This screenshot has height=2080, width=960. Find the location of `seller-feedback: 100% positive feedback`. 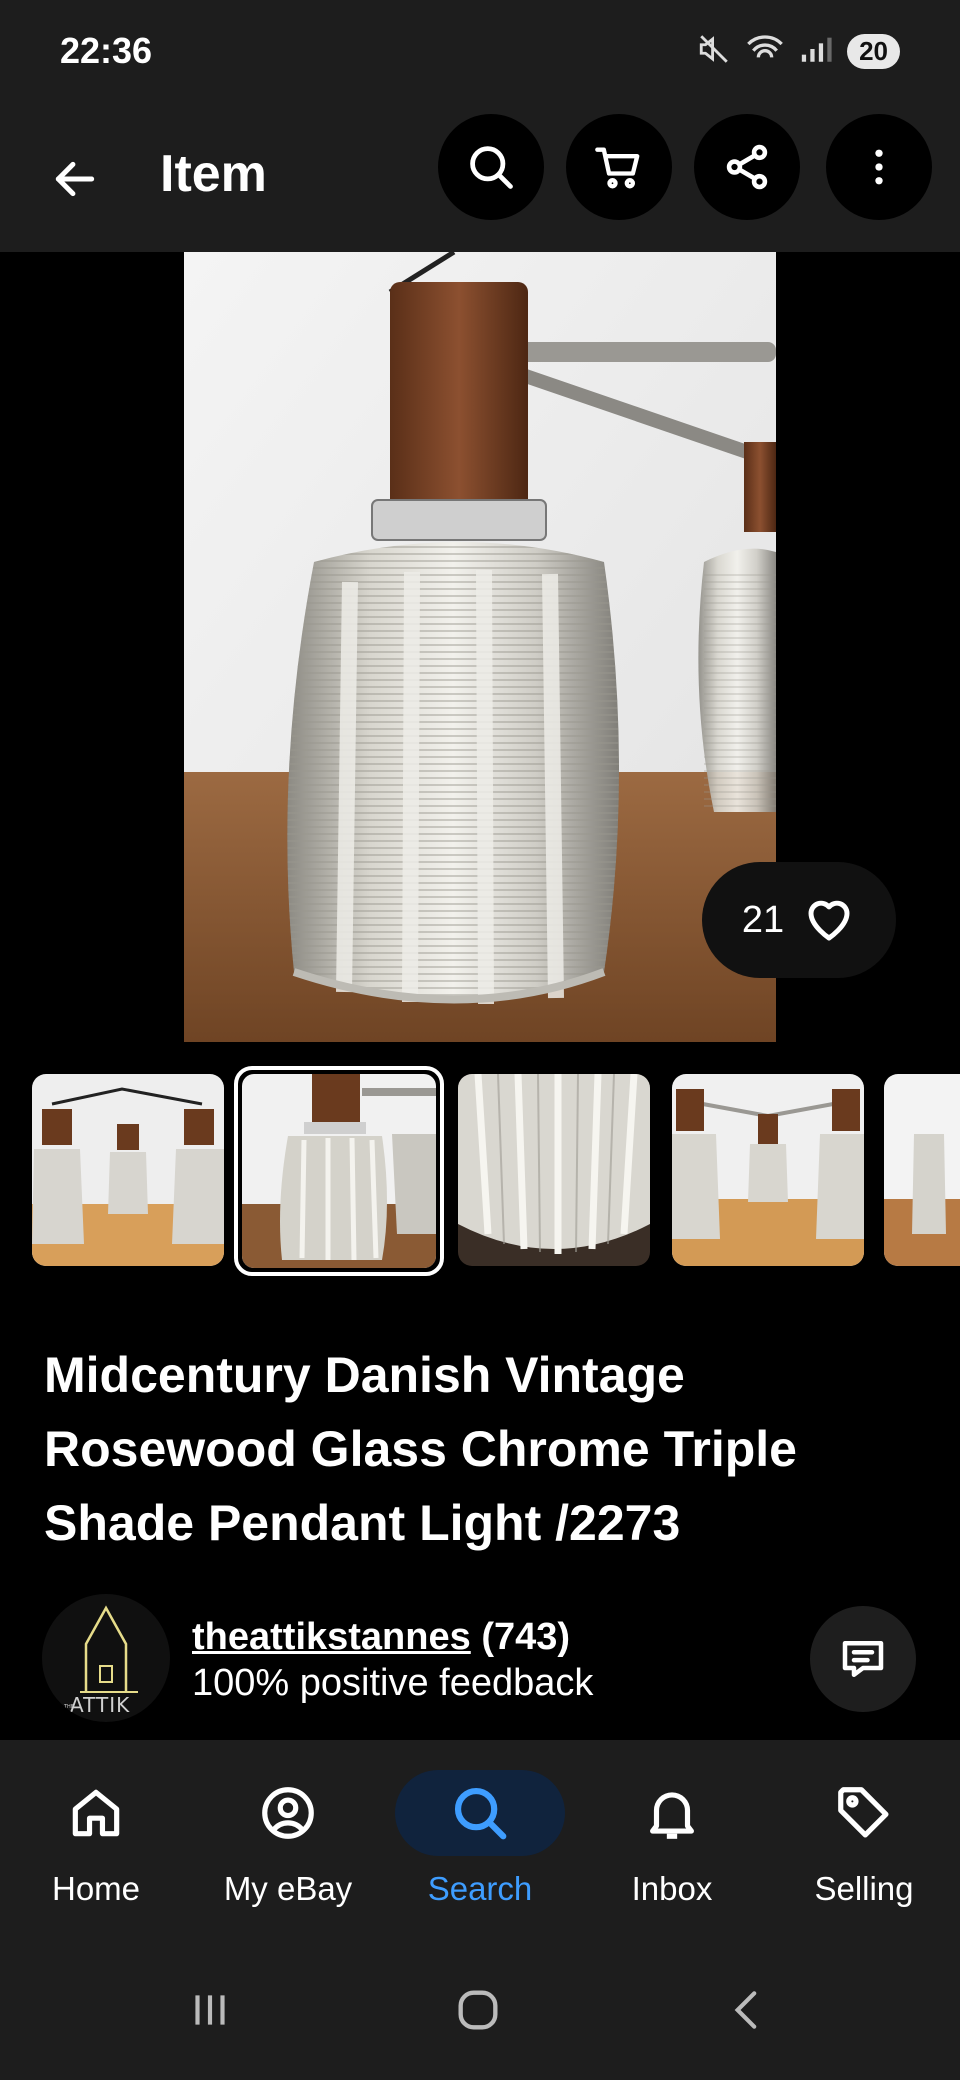

seller-feedback: 100% positive feedback is located at coordinates (393, 1683).